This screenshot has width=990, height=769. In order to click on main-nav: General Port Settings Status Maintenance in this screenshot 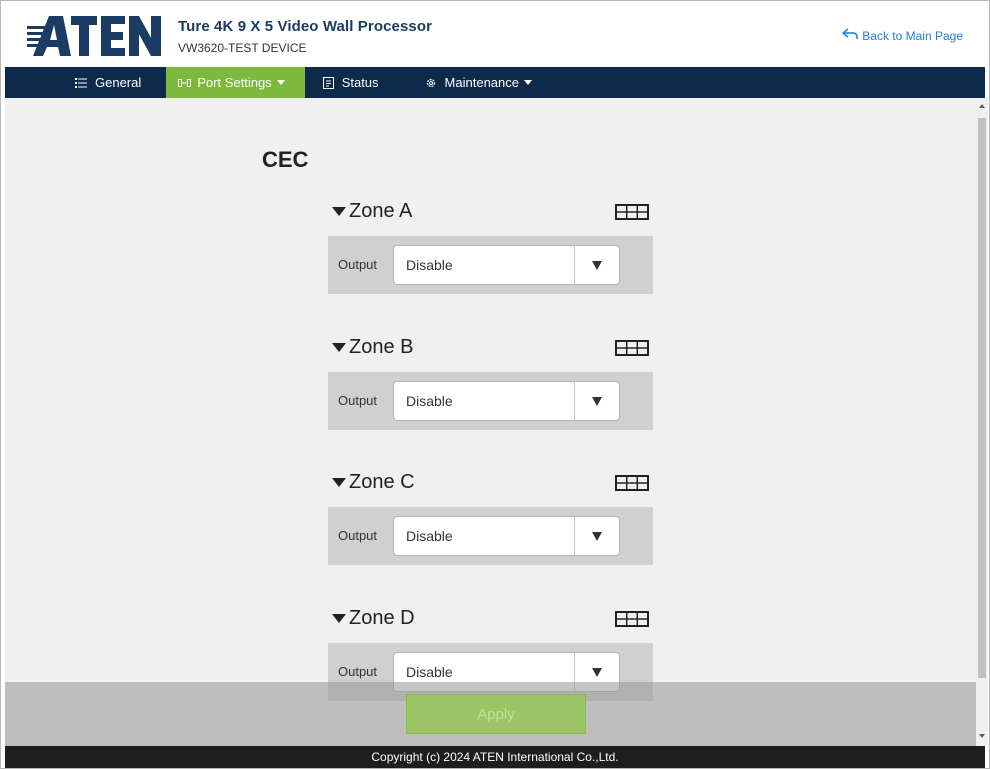, I will do `click(495, 82)`.